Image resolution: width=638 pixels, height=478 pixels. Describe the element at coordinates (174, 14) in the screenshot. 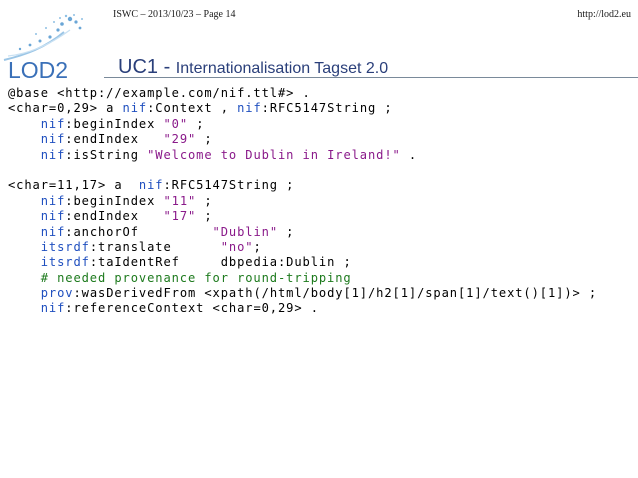

I see `header-left: ISWC – 2013/10/23 – Page 14` at that location.